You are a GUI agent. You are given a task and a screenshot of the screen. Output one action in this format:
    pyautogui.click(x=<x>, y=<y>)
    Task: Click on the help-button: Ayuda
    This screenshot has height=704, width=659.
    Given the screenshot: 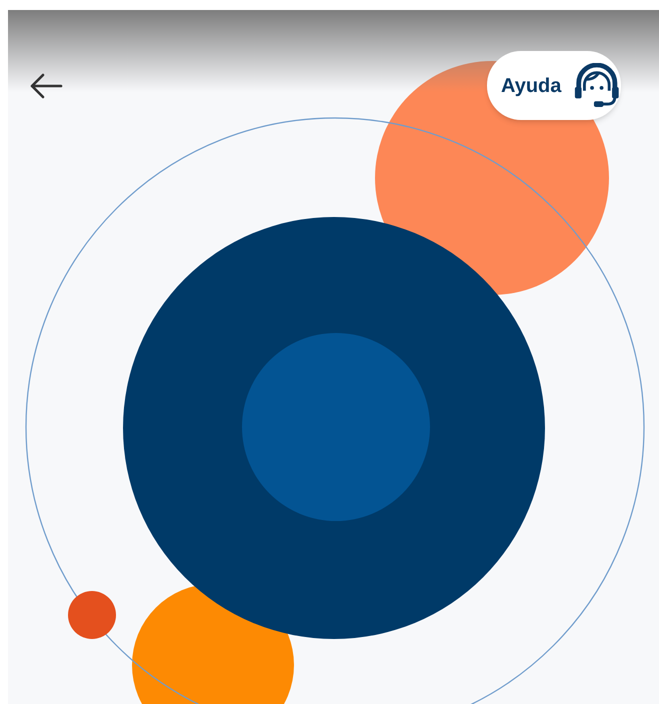 What is the action you would take?
    pyautogui.click(x=554, y=85)
    